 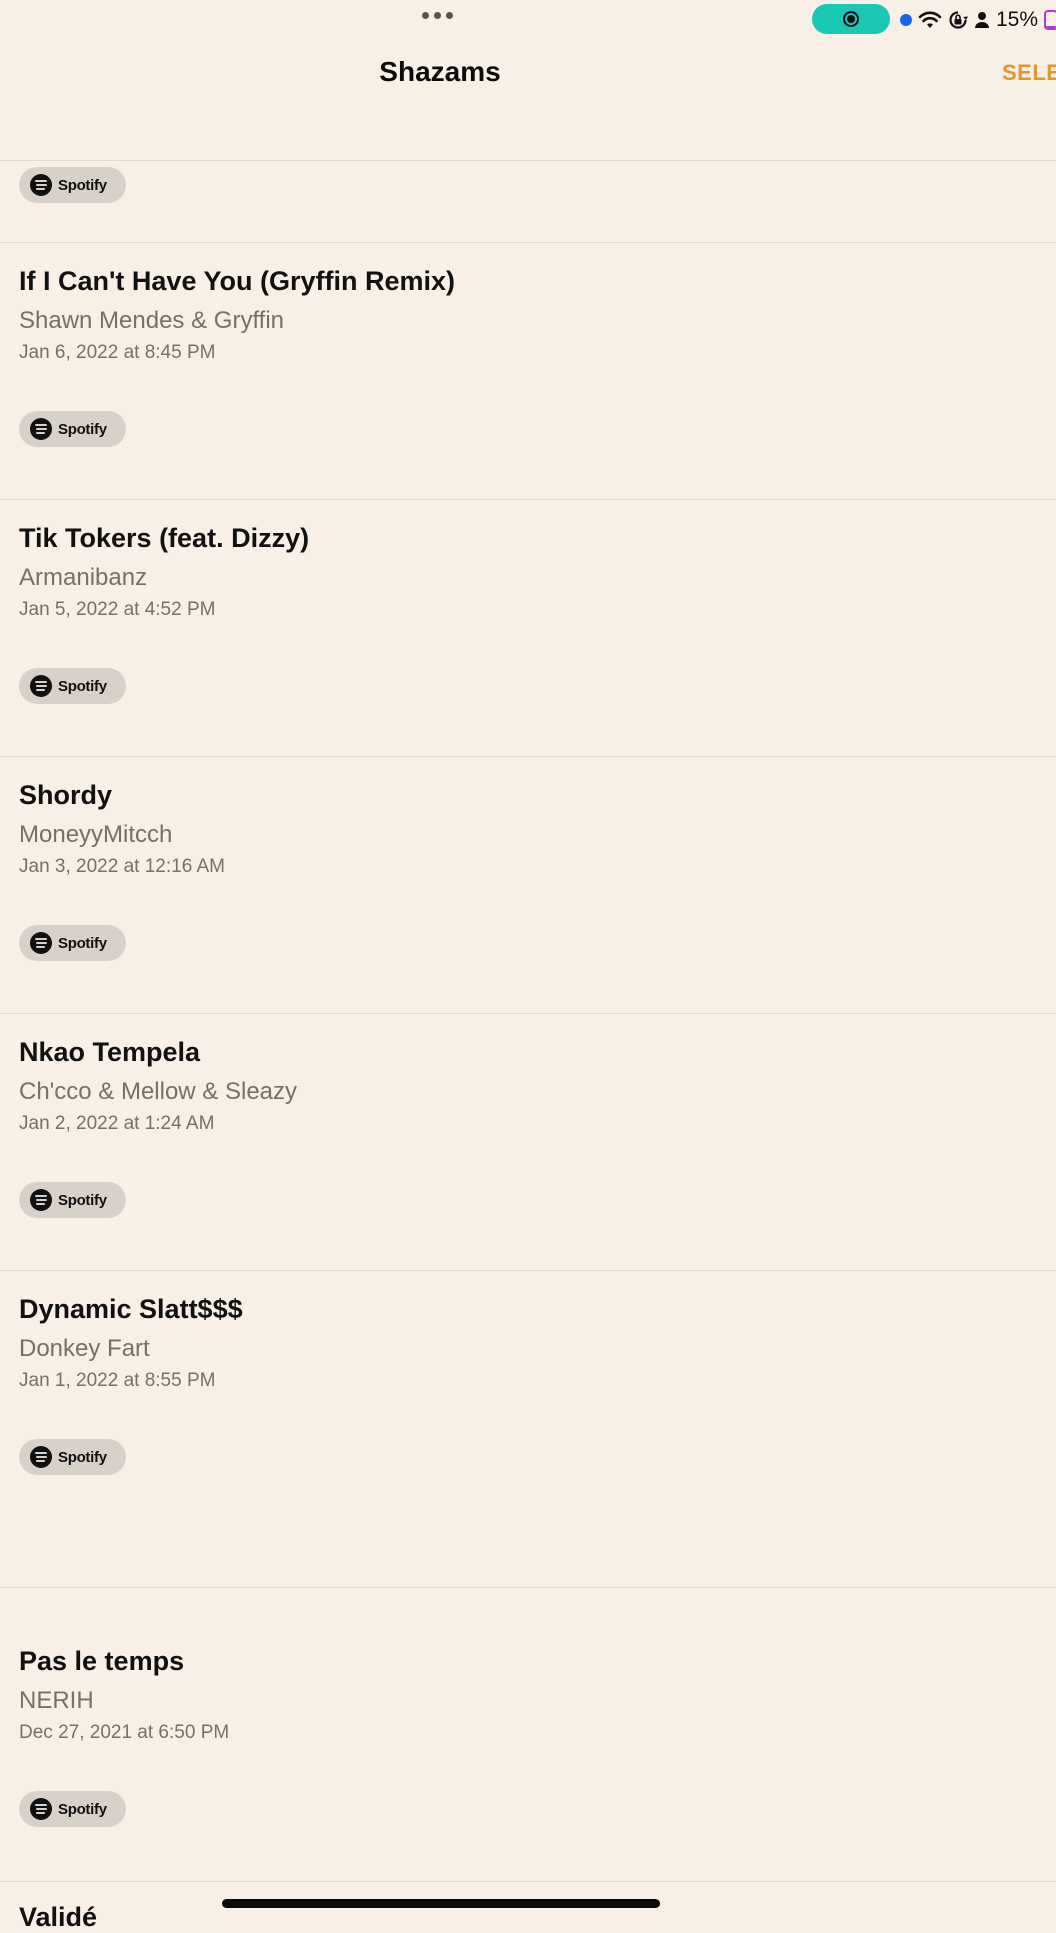 What do you see at coordinates (83, 577) in the screenshot?
I see `track-artist: Armanibanz` at bounding box center [83, 577].